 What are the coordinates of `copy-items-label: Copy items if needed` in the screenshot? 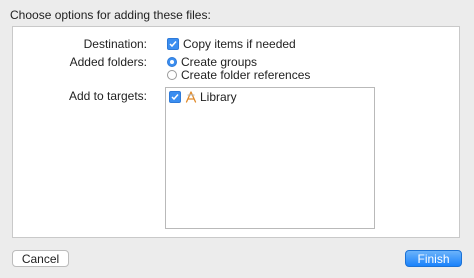 It's located at (239, 44).